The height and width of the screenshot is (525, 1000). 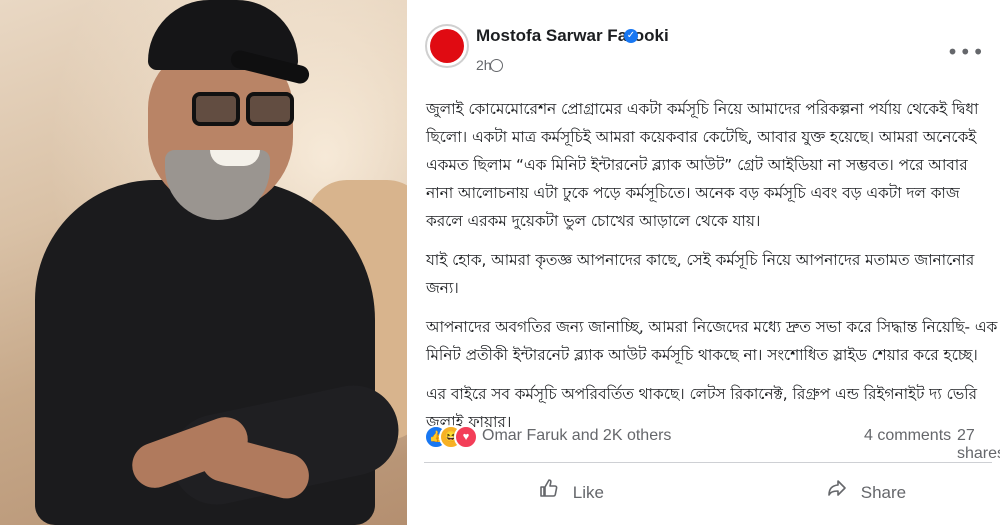 What do you see at coordinates (496, 65) in the screenshot?
I see `globe-icon` at bounding box center [496, 65].